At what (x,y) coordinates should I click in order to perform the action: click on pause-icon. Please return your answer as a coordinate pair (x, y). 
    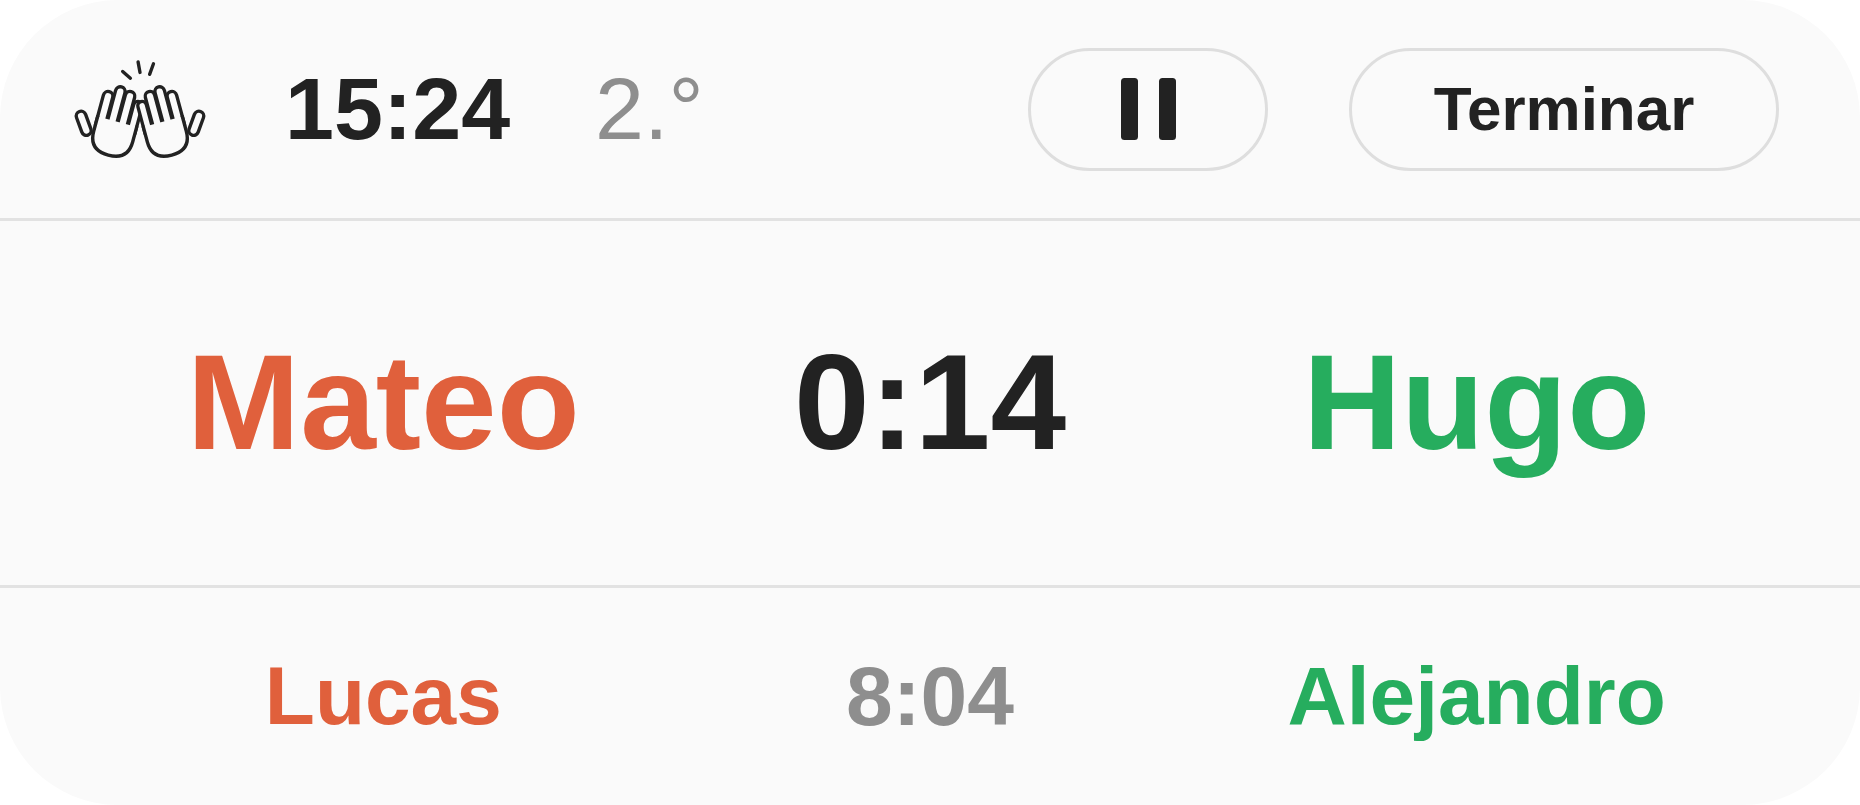
    Looking at the image, I should click on (1148, 109).